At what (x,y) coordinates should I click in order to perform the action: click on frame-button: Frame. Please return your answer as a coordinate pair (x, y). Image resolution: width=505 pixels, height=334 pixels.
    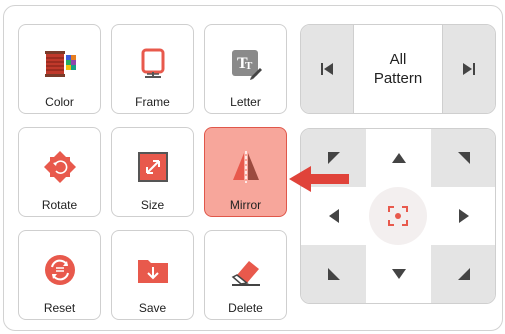
    Looking at the image, I should click on (152, 69).